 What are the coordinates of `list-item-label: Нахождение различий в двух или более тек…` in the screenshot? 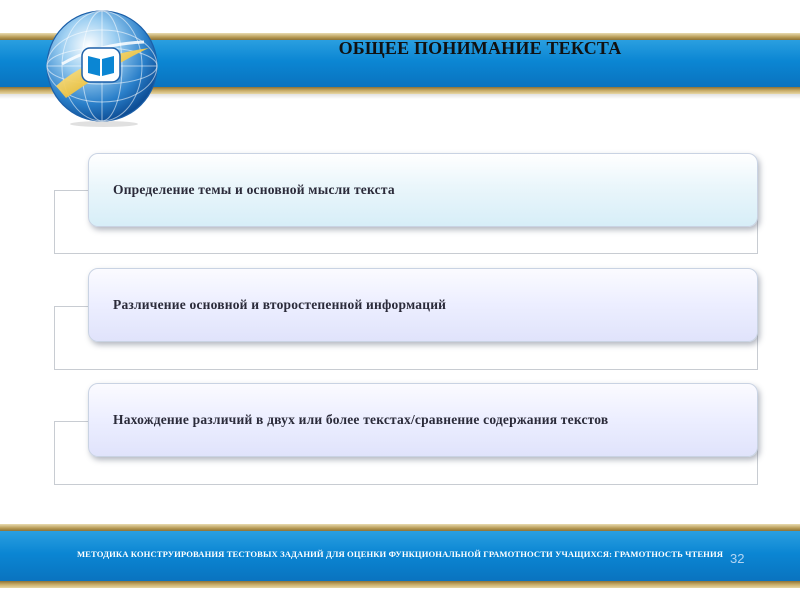 It's located at (361, 419).